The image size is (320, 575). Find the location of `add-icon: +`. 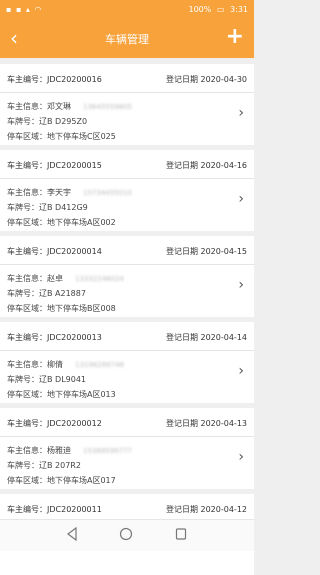

add-icon: + is located at coordinates (235, 37).